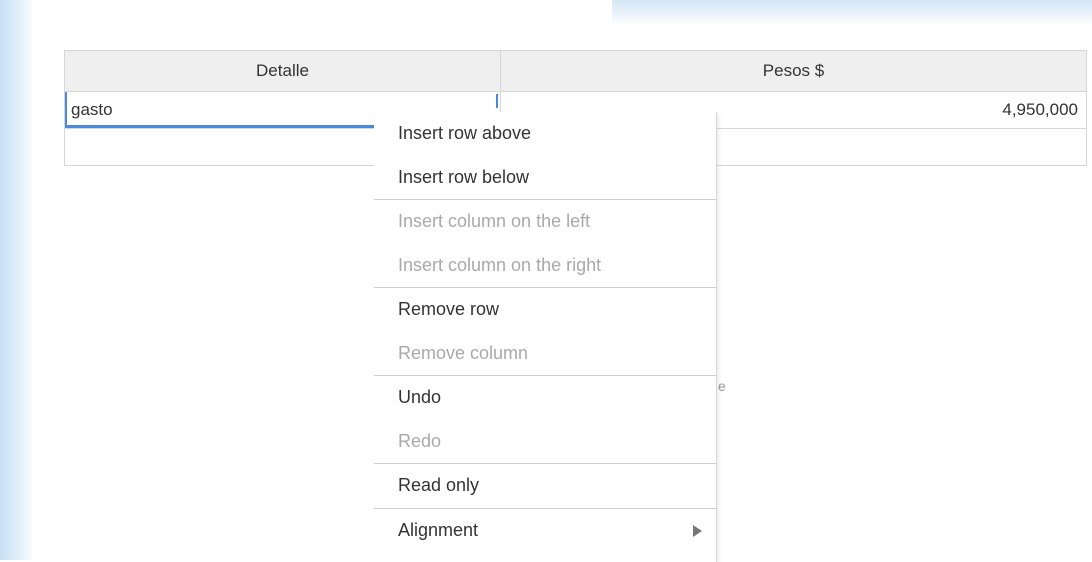 This screenshot has width=1092, height=562. What do you see at coordinates (545, 397) in the screenshot?
I see `menu-item-undo: Undo` at bounding box center [545, 397].